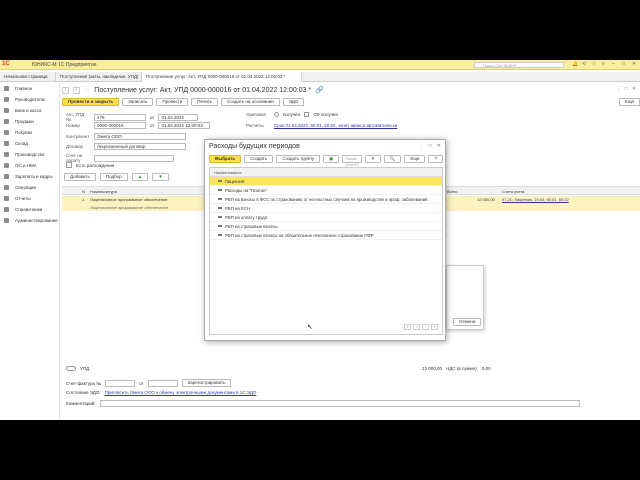  What do you see at coordinates (29, 99) in the screenshot?
I see `sidebar-item: Руководителю` at bounding box center [29, 99].